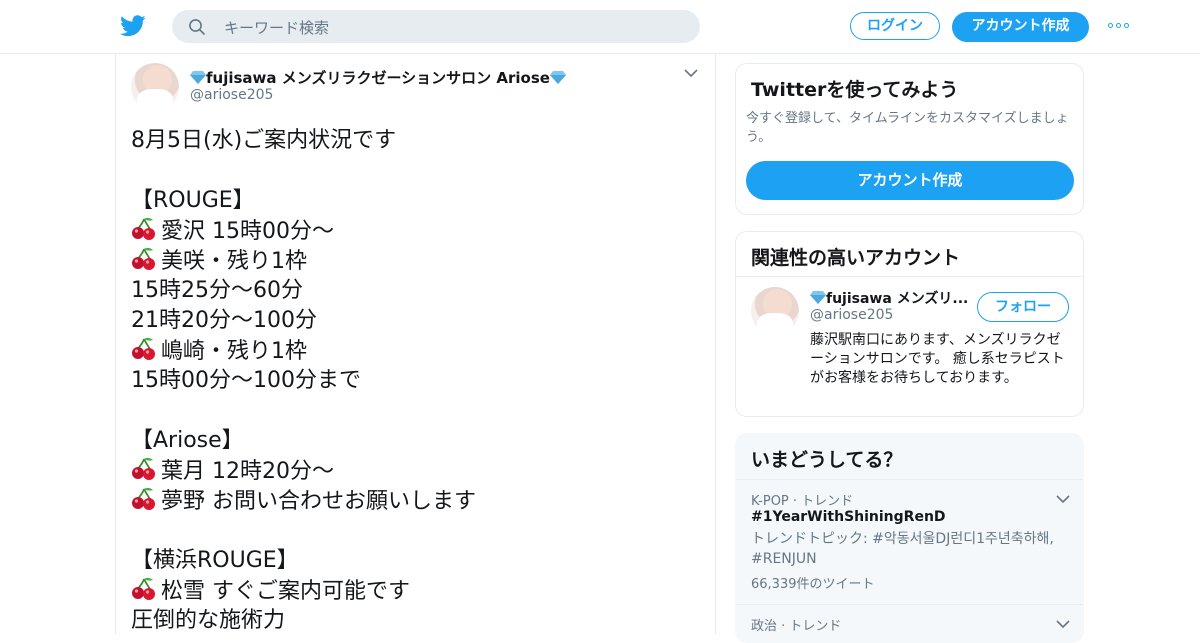  What do you see at coordinates (247, 231) in the screenshot?
I see `tweet-line-text: 愛沢 15時00分～` at bounding box center [247, 231].